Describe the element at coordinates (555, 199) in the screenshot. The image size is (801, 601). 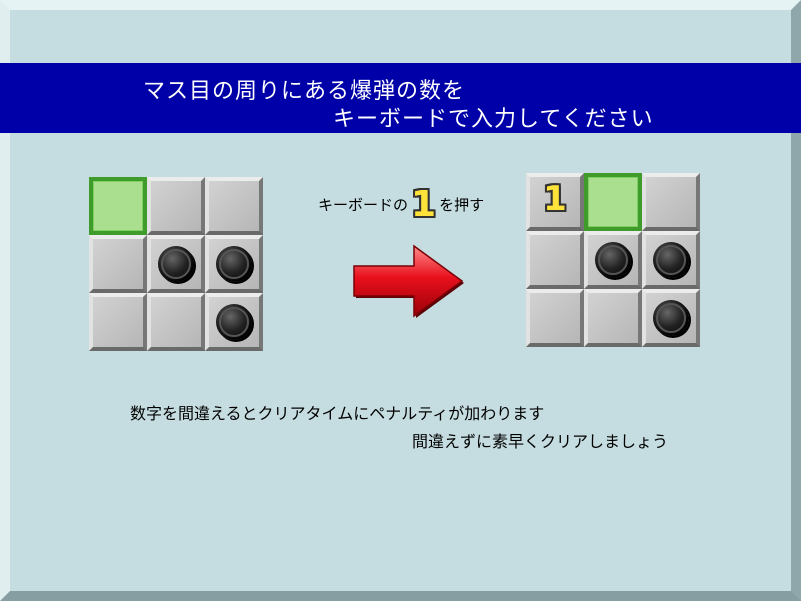
I see `cell-number: 1` at that location.